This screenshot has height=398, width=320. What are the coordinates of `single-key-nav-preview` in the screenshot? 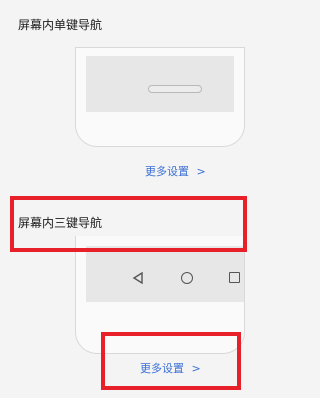 It's located at (160, 97).